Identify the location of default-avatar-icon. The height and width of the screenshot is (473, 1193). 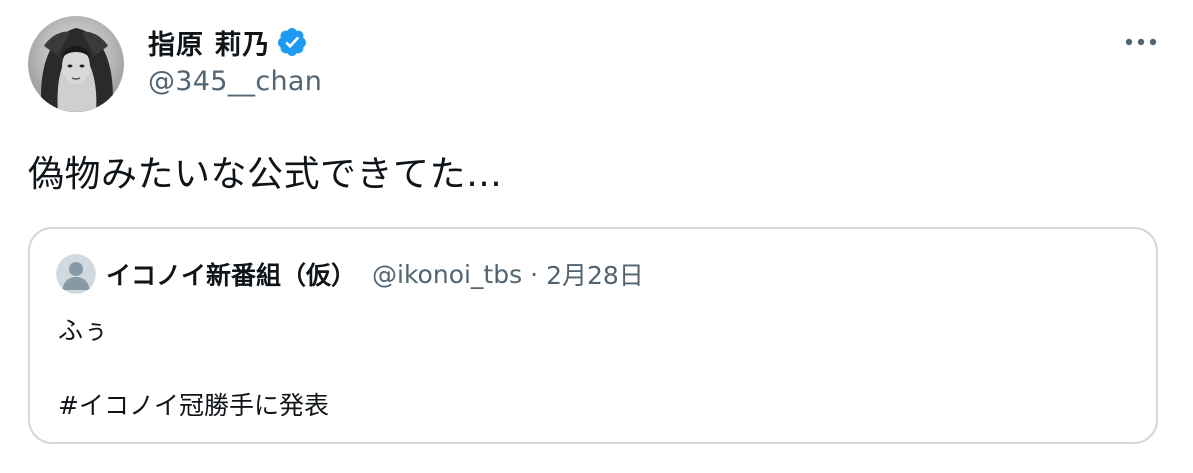
(76, 274).